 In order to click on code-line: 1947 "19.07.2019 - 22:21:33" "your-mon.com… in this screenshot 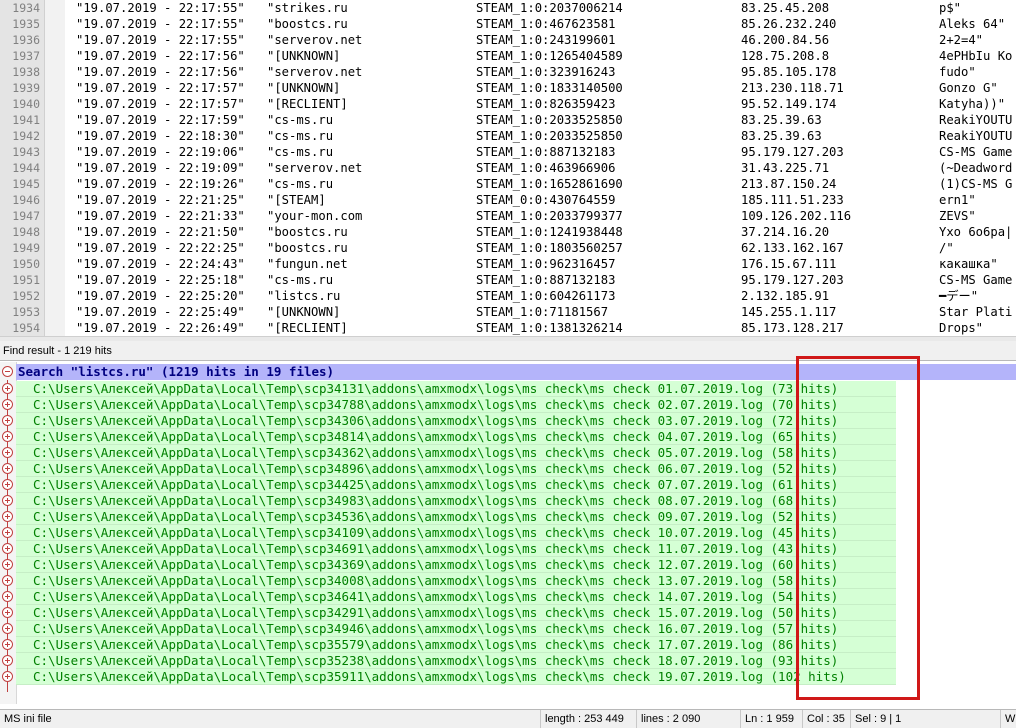, I will do `click(508, 216)`.